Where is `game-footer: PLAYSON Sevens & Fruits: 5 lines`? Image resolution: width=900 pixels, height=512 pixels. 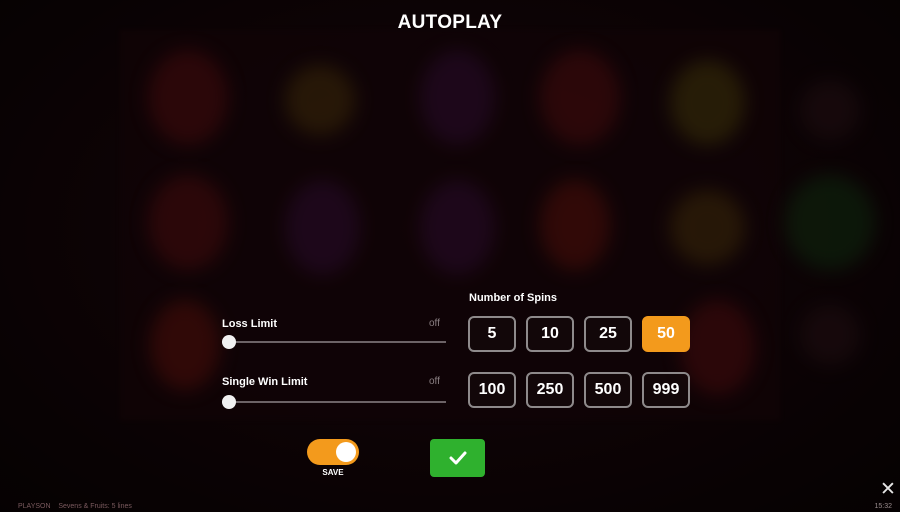 game-footer: PLAYSON Sevens & Fruits: 5 lines is located at coordinates (75, 506).